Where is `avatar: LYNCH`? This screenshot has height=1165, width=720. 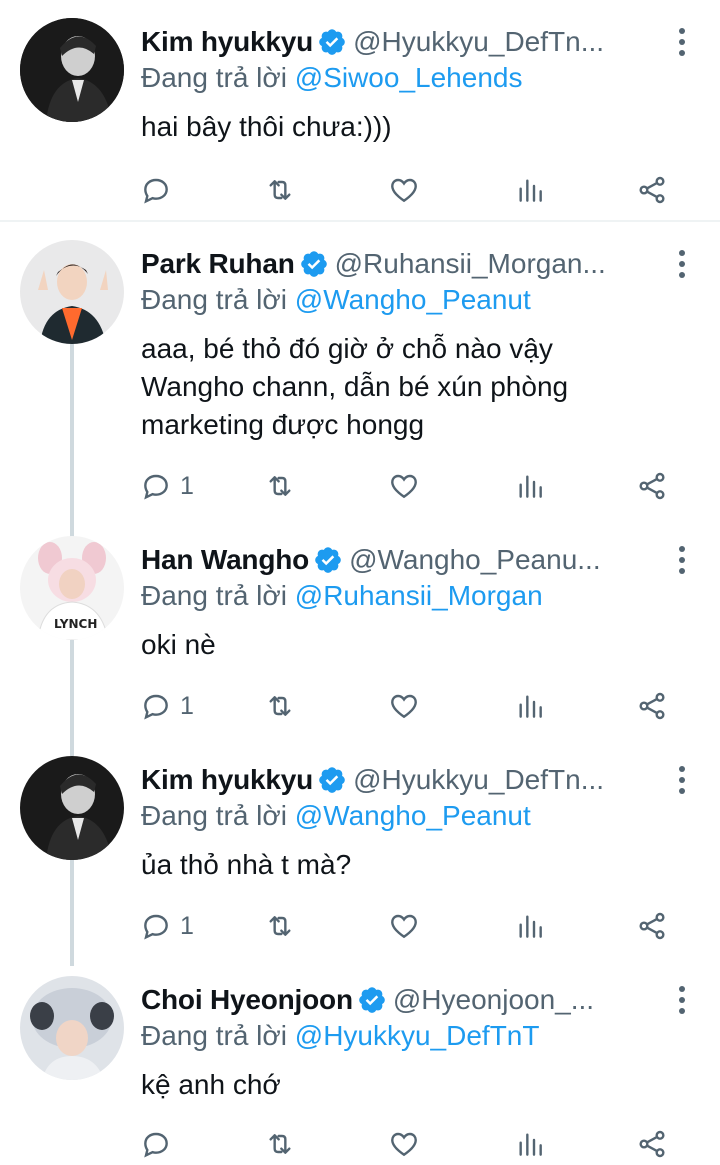 avatar: LYNCH is located at coordinates (72, 588).